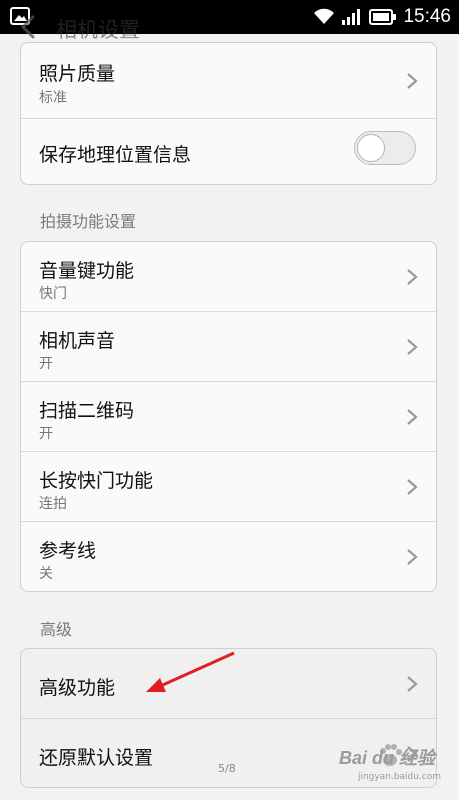 The height and width of the screenshot is (800, 459). I want to click on settings-item-volume-key: 音量键功能 快门, so click(228, 277).